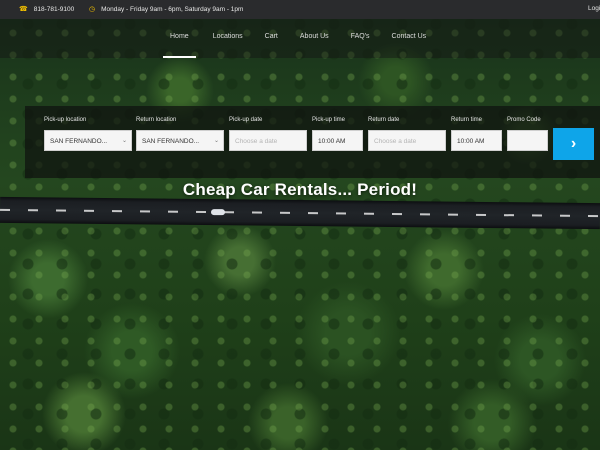 The image size is (600, 450). What do you see at coordinates (337, 140) in the screenshot?
I see `pickup-time-select: 10:00 AM` at bounding box center [337, 140].